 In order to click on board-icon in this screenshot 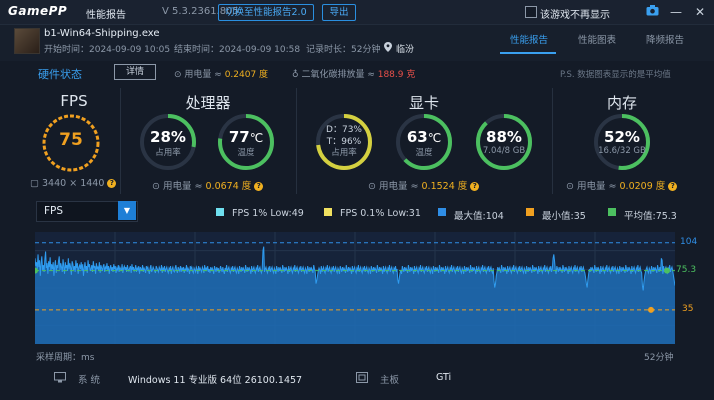, I will do `click(362, 379)`.